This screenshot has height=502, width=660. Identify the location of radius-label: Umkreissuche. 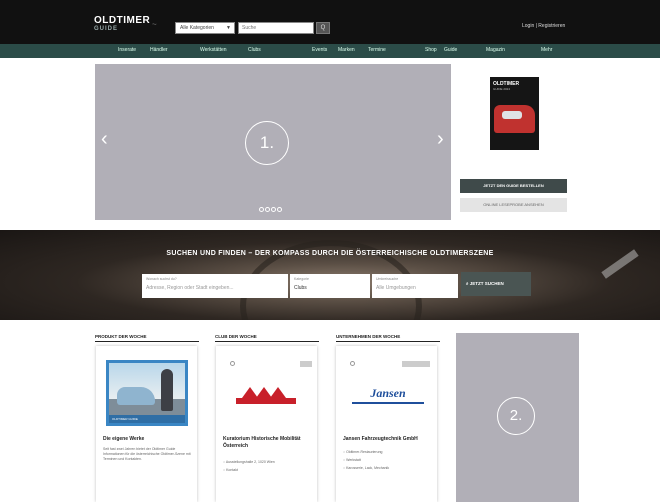
(387, 279).